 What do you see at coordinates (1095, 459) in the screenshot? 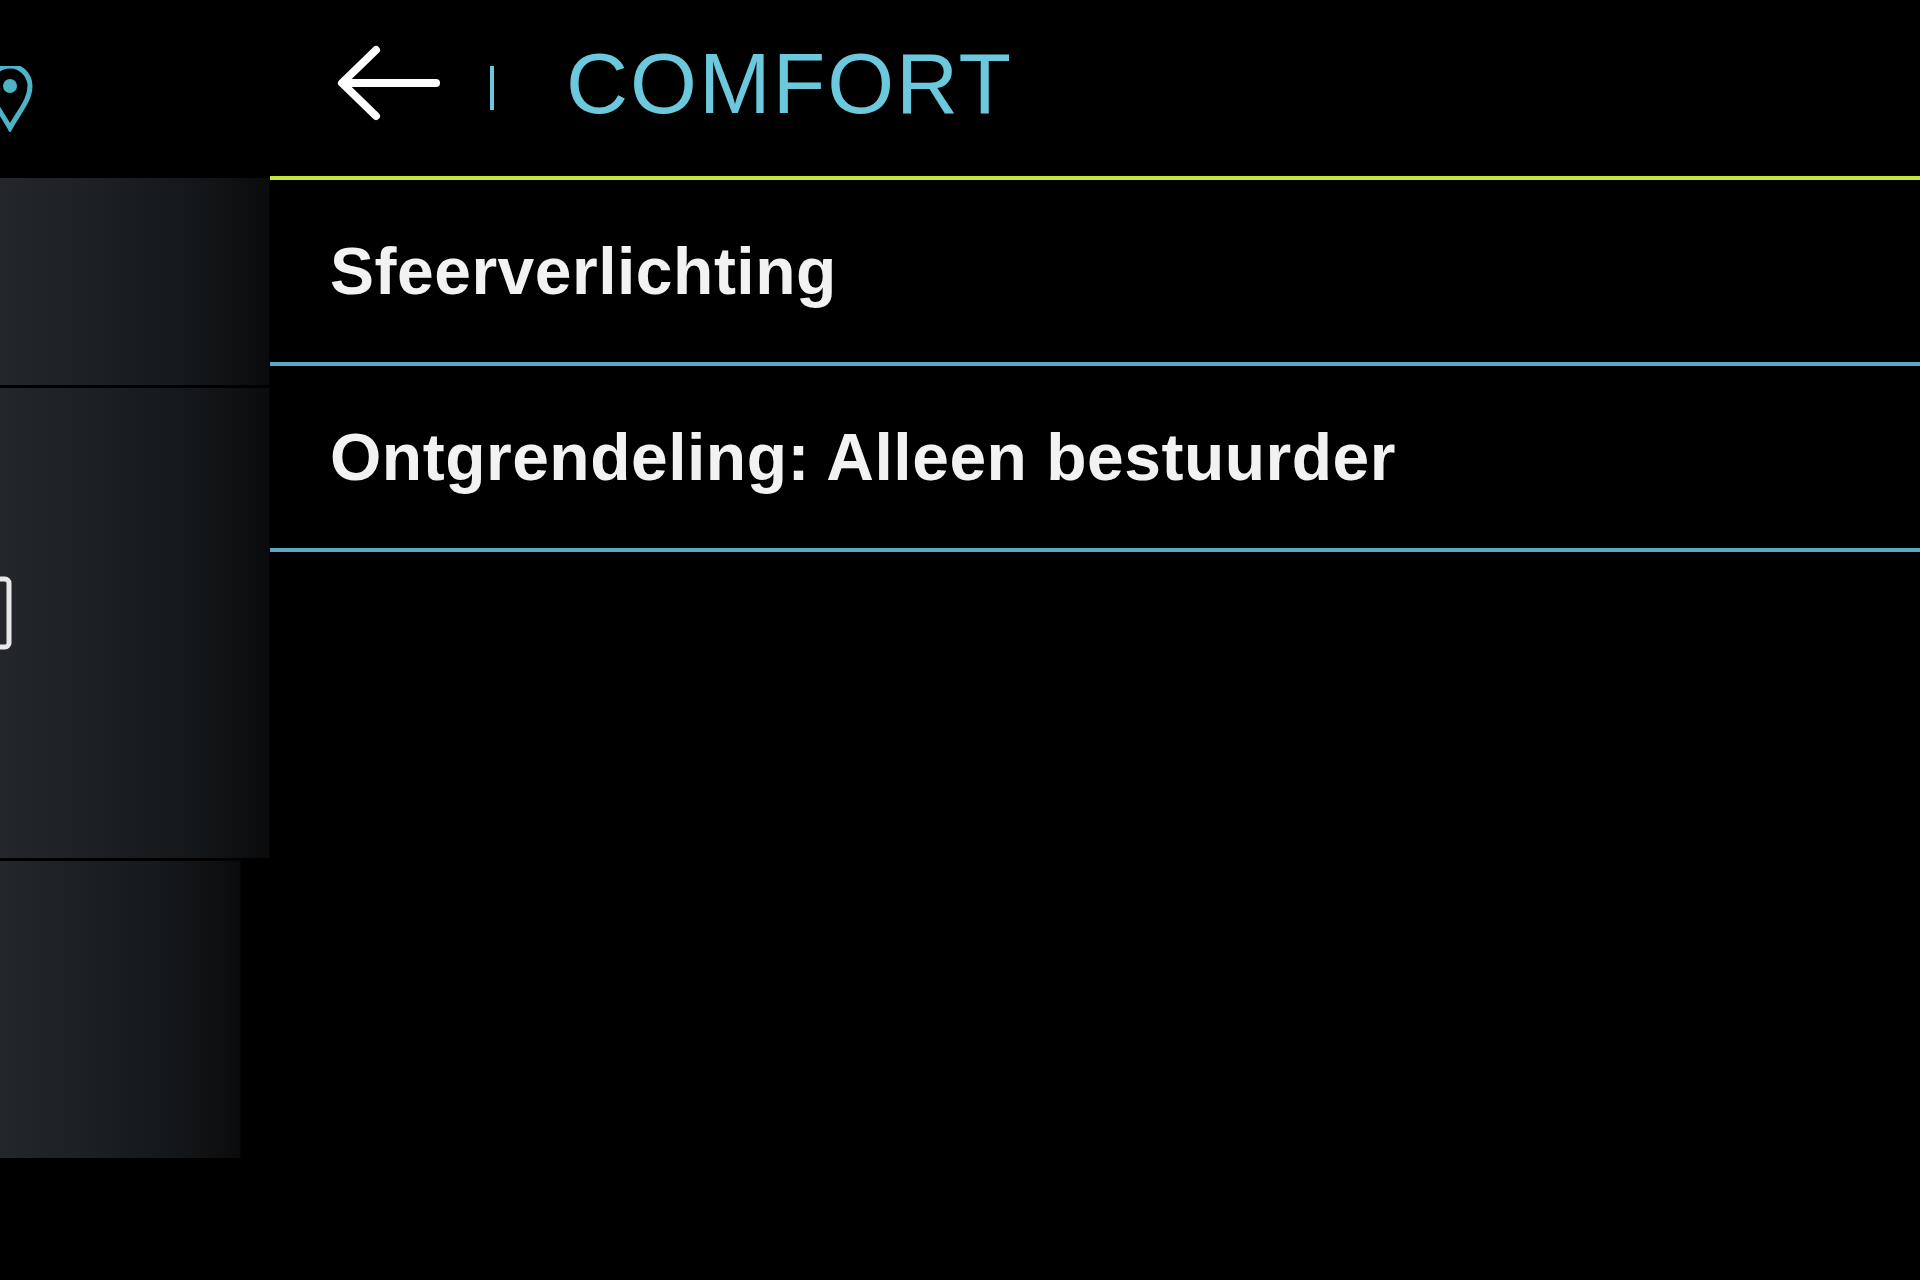
I see `menu-item: Ontgrendeling: Alleen bestuurder` at bounding box center [1095, 459].